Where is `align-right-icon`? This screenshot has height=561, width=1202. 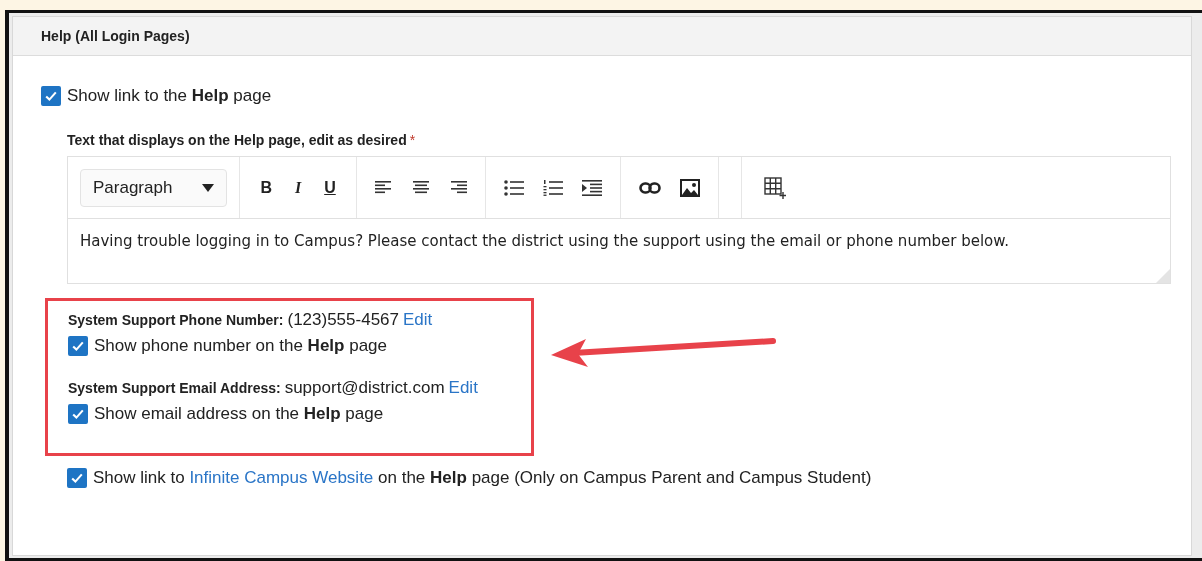 align-right-icon is located at coordinates (457, 187).